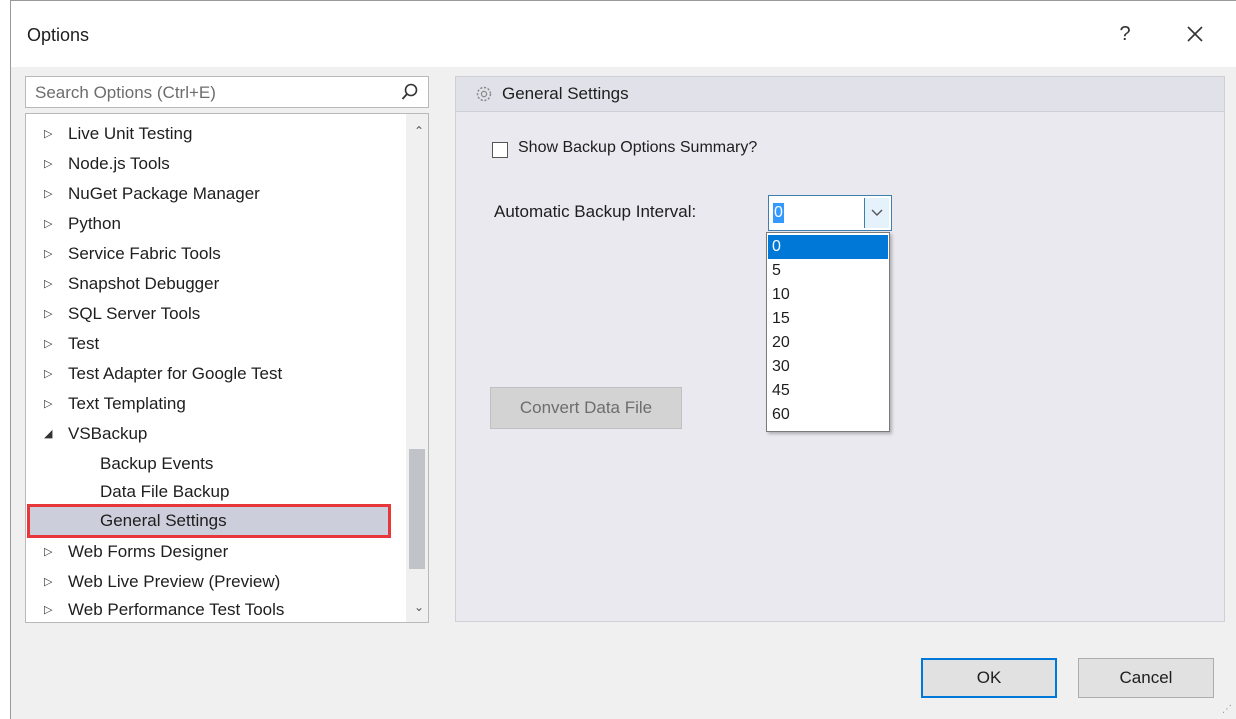 This screenshot has height=719, width=1236. I want to click on tree-item-live-unit-testing: ▷ Live Unit Testing, so click(211, 134).